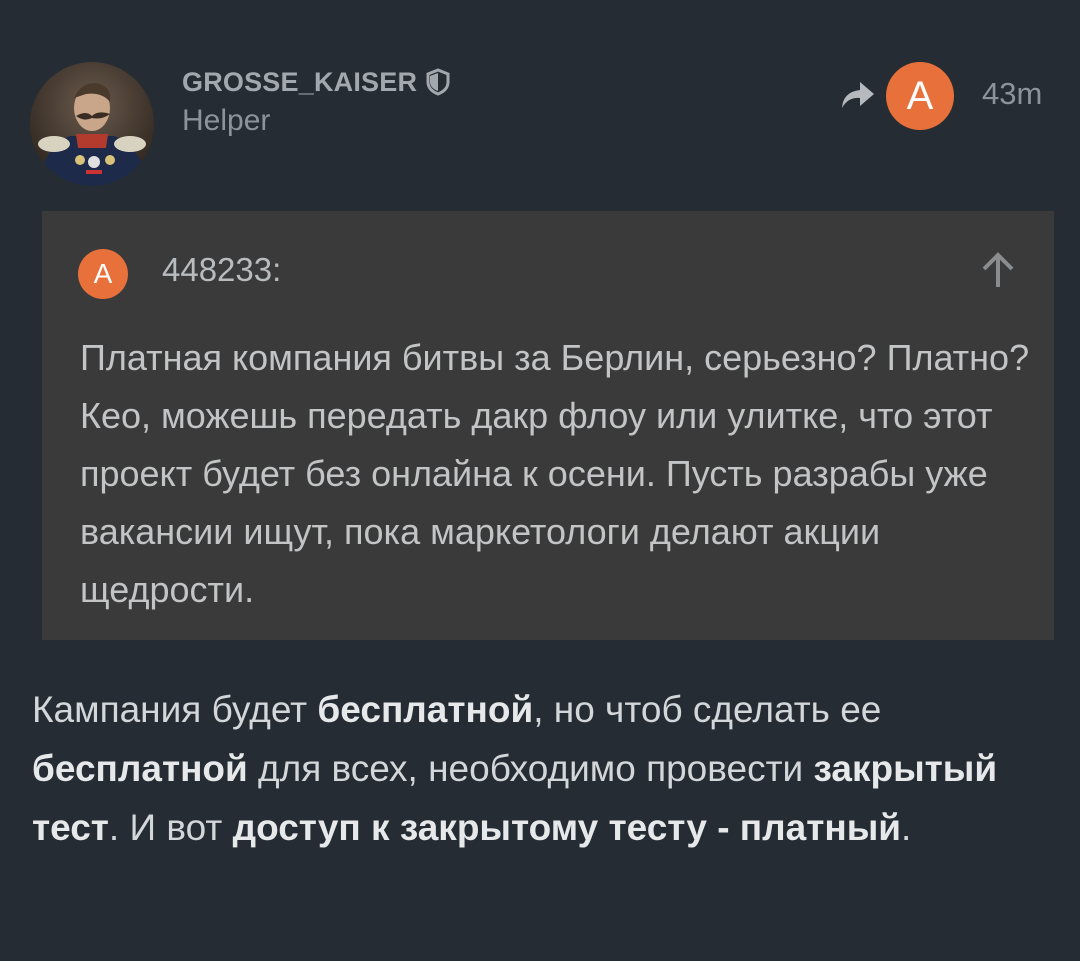  I want to click on body-text-1: Кампания будет, so click(175, 709).